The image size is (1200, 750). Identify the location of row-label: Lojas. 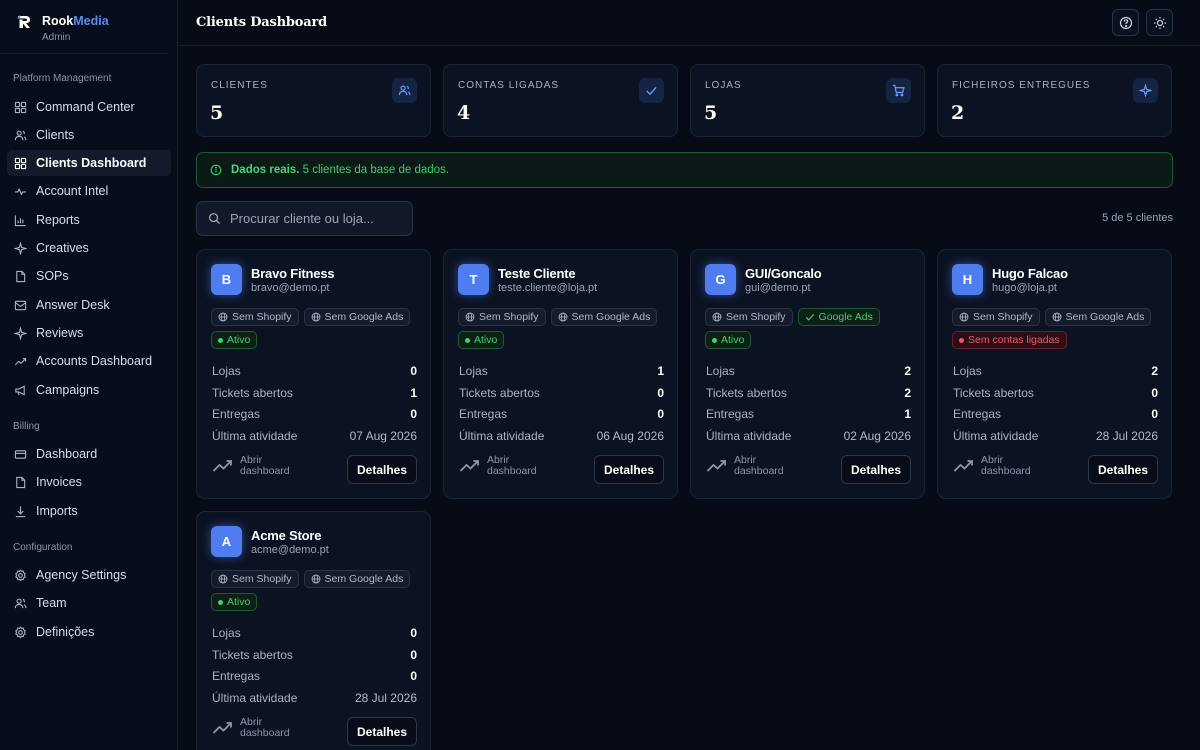
(226, 632).